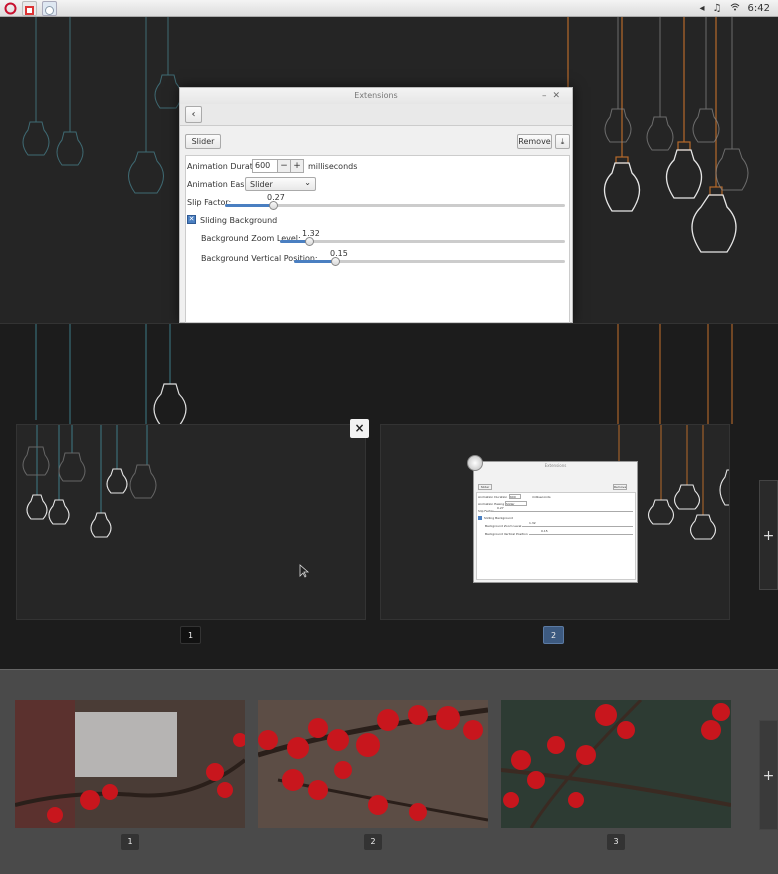 This screenshot has width=778, height=874. What do you see at coordinates (376, 115) in the screenshot?
I see `dialog-nav-row: ‹` at bounding box center [376, 115].